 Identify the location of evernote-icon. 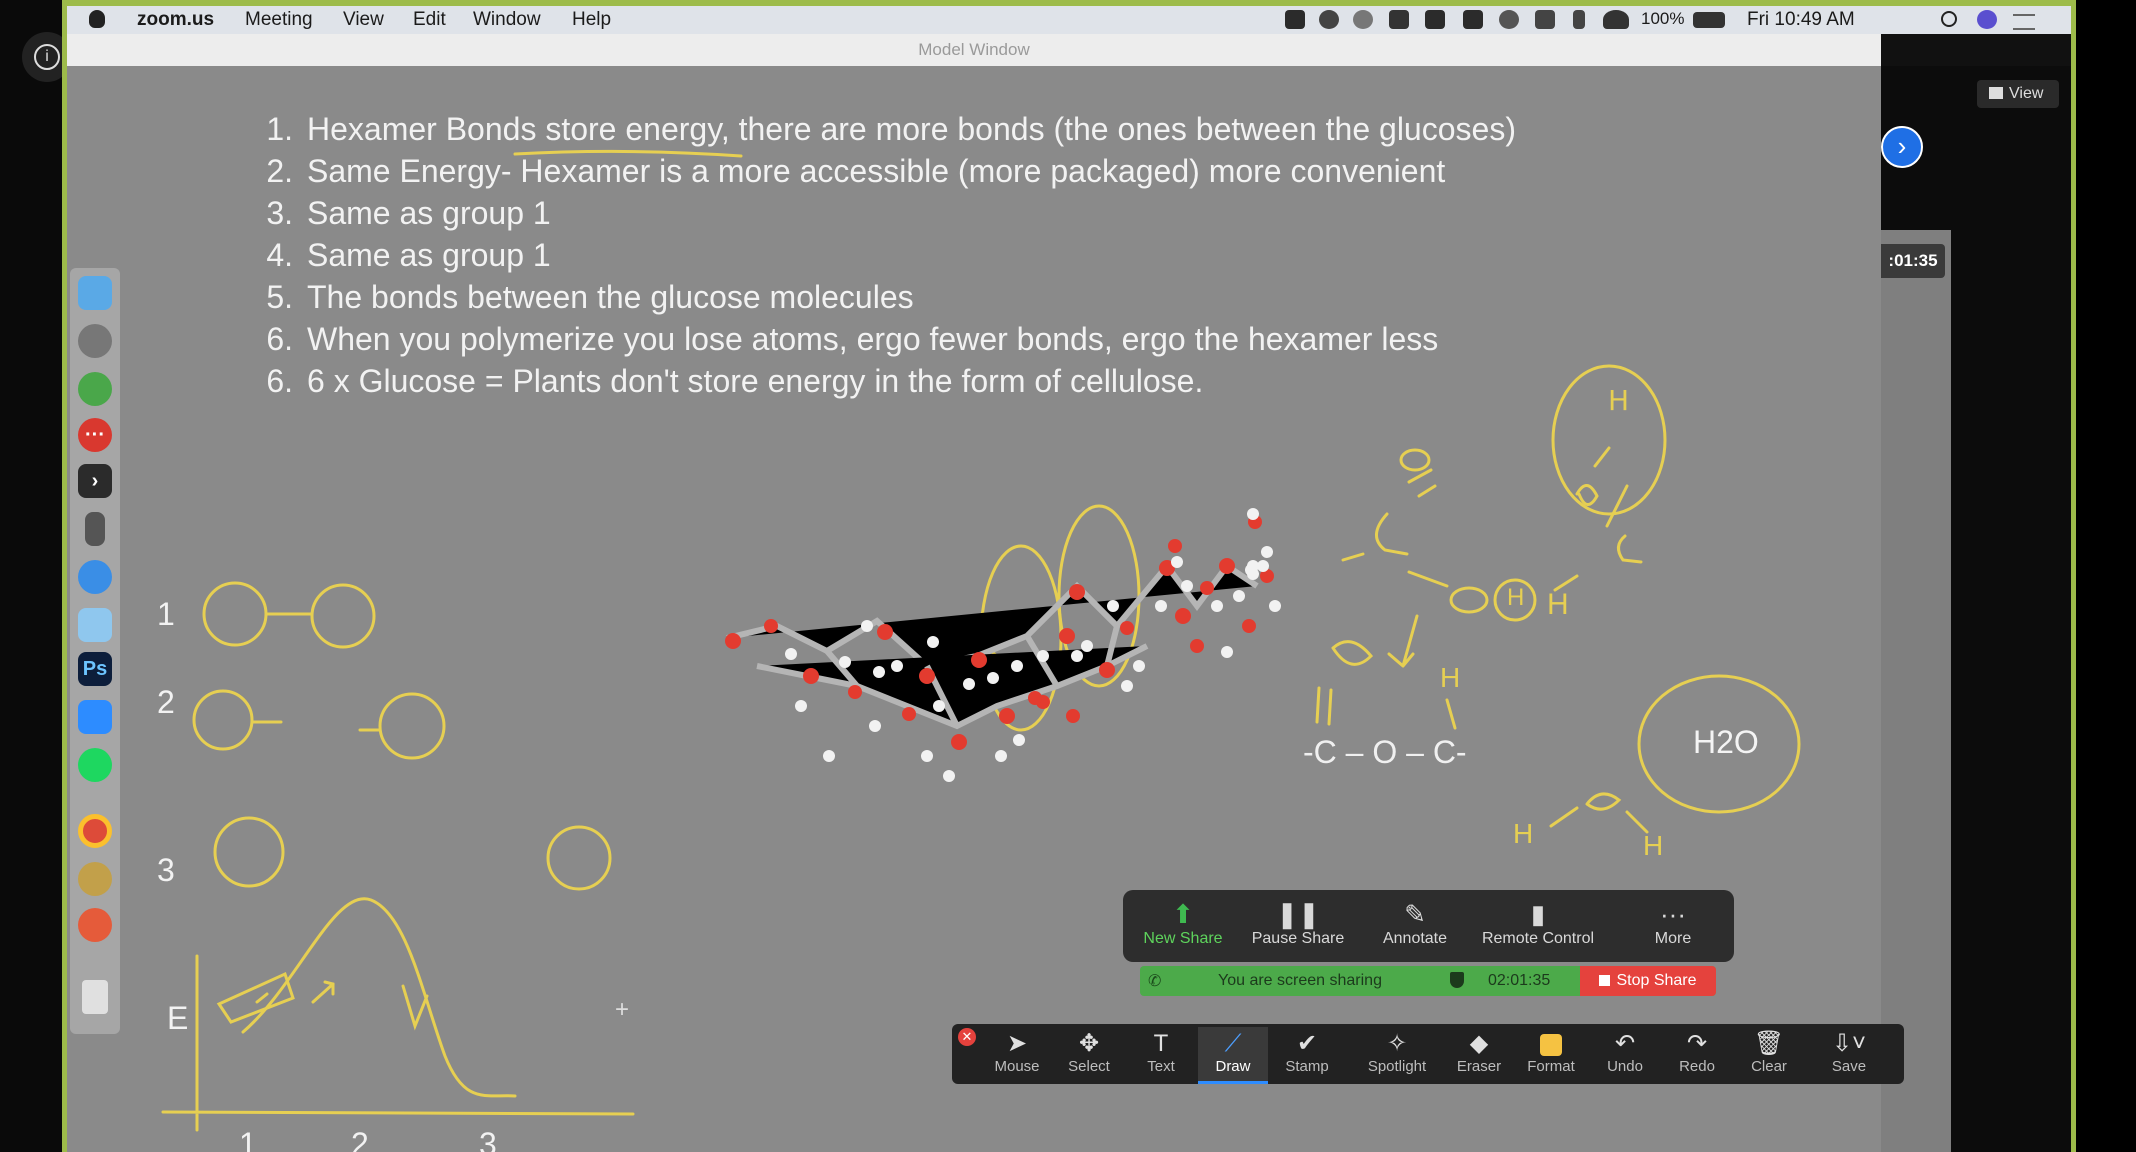
(95, 389).